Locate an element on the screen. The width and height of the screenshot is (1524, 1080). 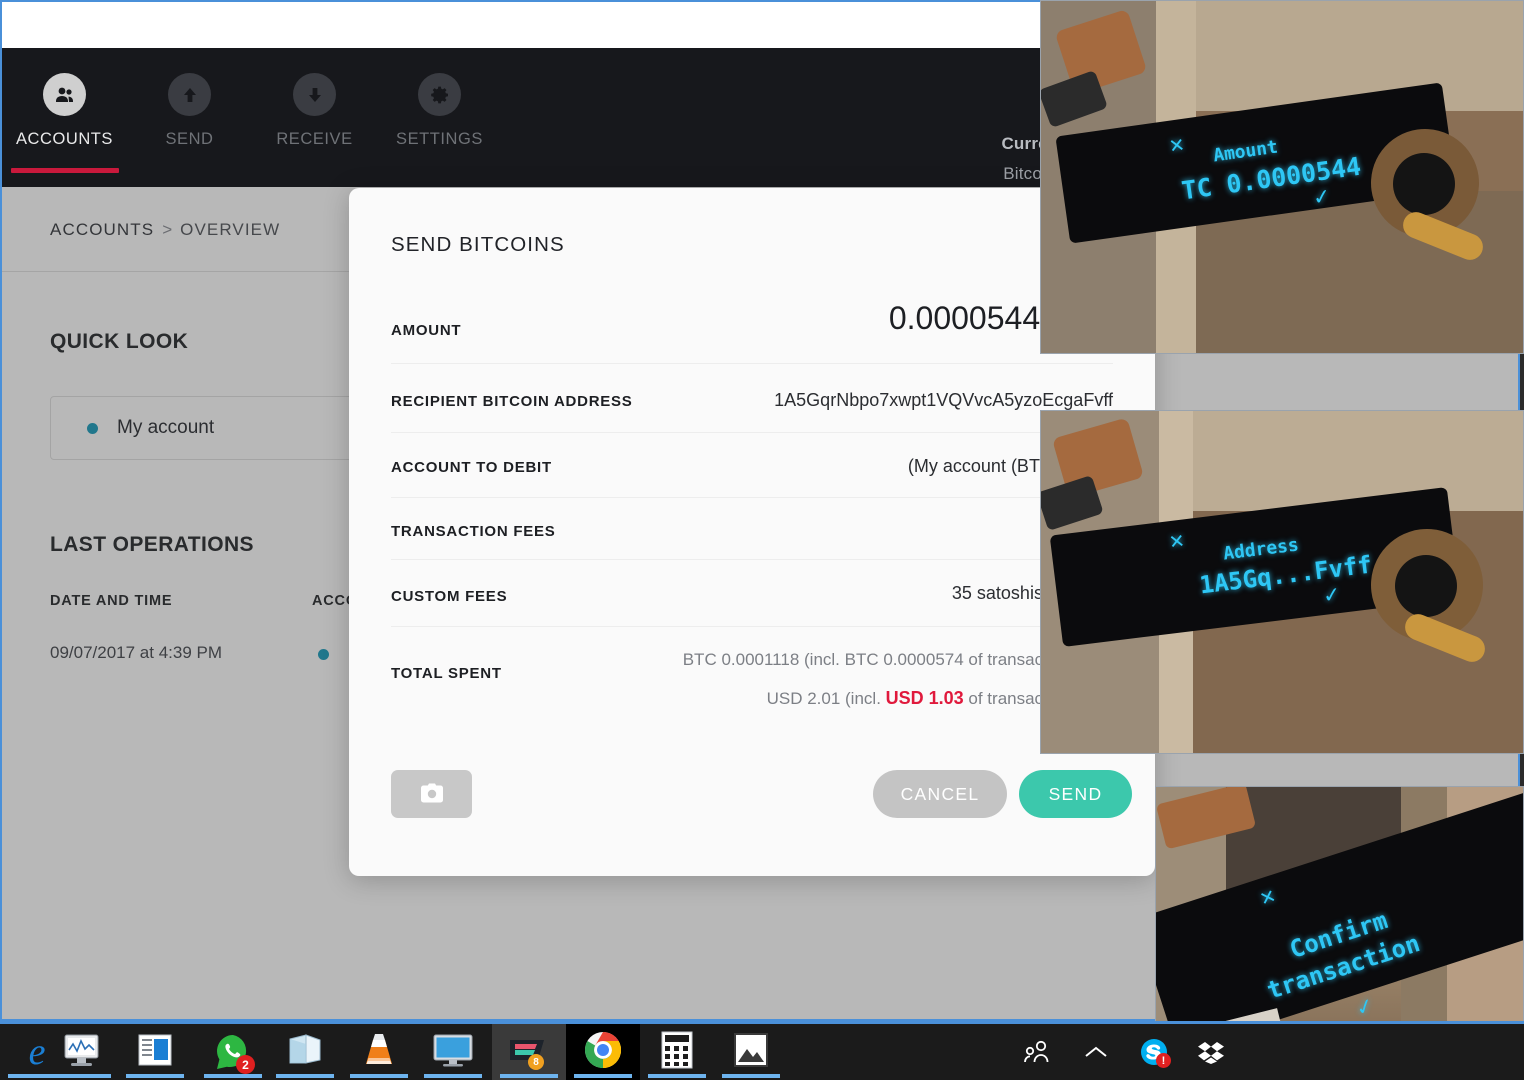
windows-taskbar: e 2 8 ! is located at coordinates (762, 1050).